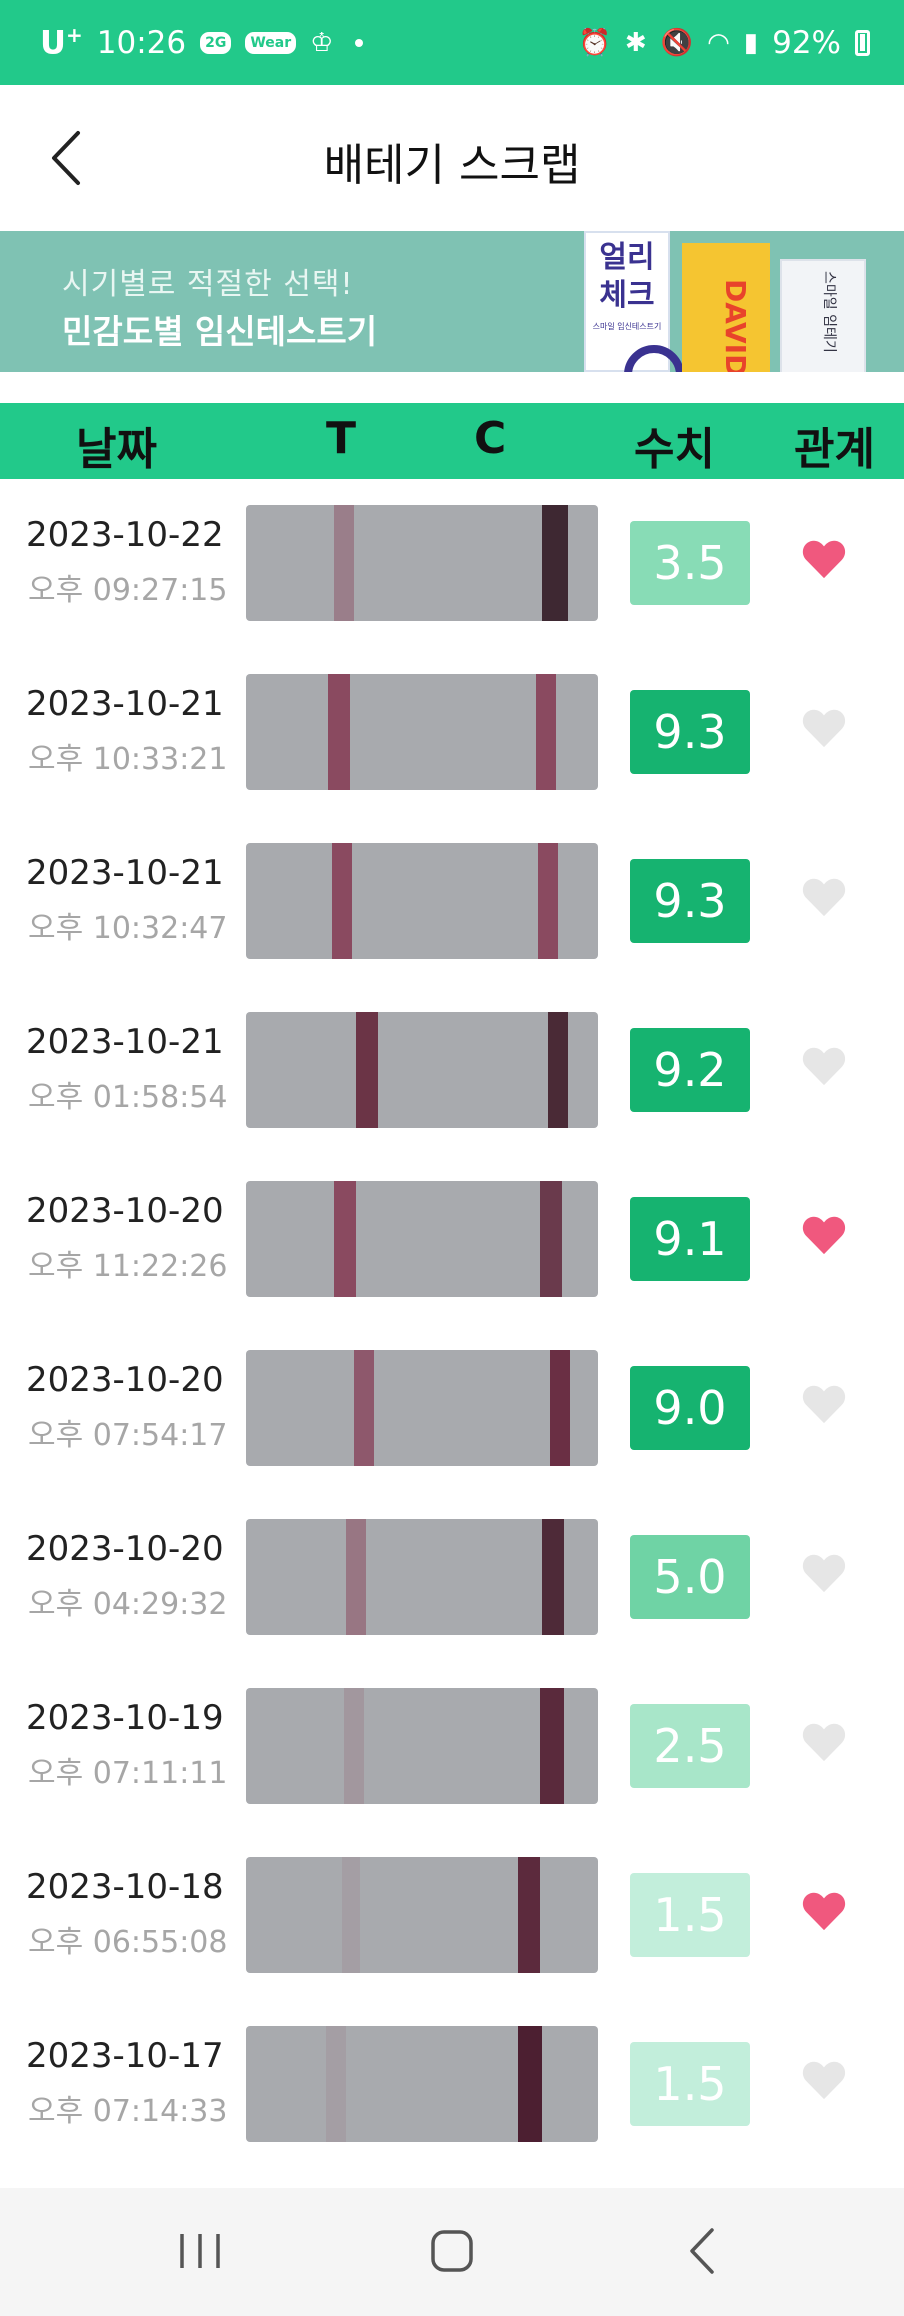 This screenshot has width=904, height=2316. What do you see at coordinates (128, 1604) in the screenshot?
I see `record-time: 오후 04:29:32` at bounding box center [128, 1604].